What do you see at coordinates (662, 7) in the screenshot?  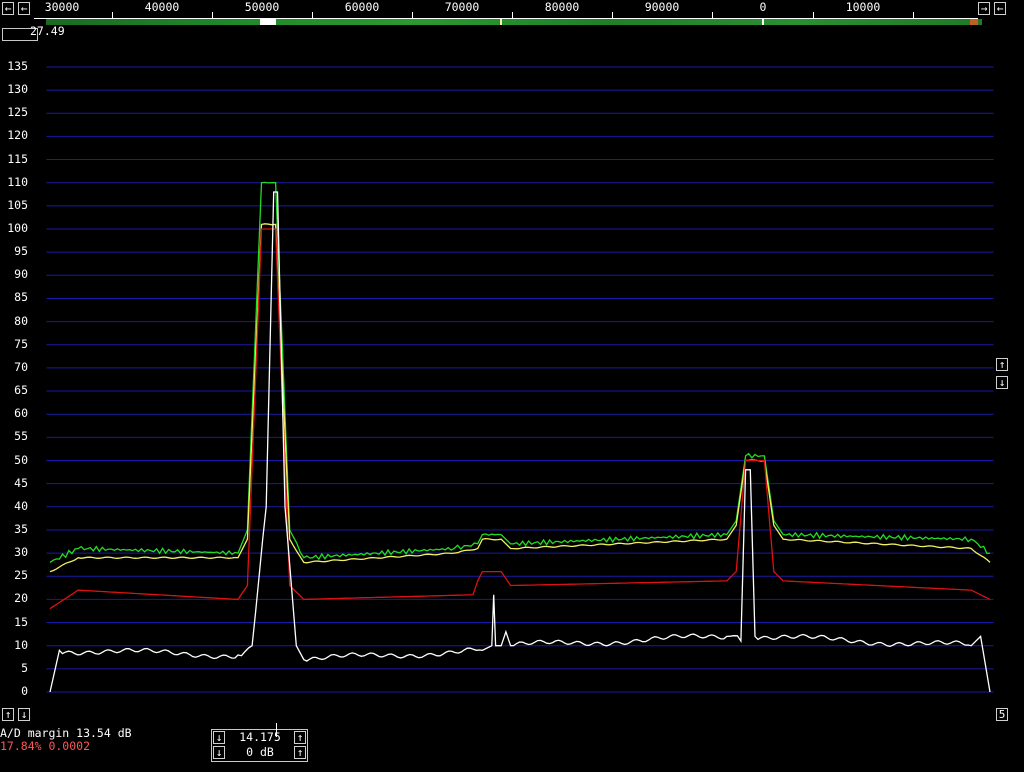 I see `freq-label-90000: 90000` at bounding box center [662, 7].